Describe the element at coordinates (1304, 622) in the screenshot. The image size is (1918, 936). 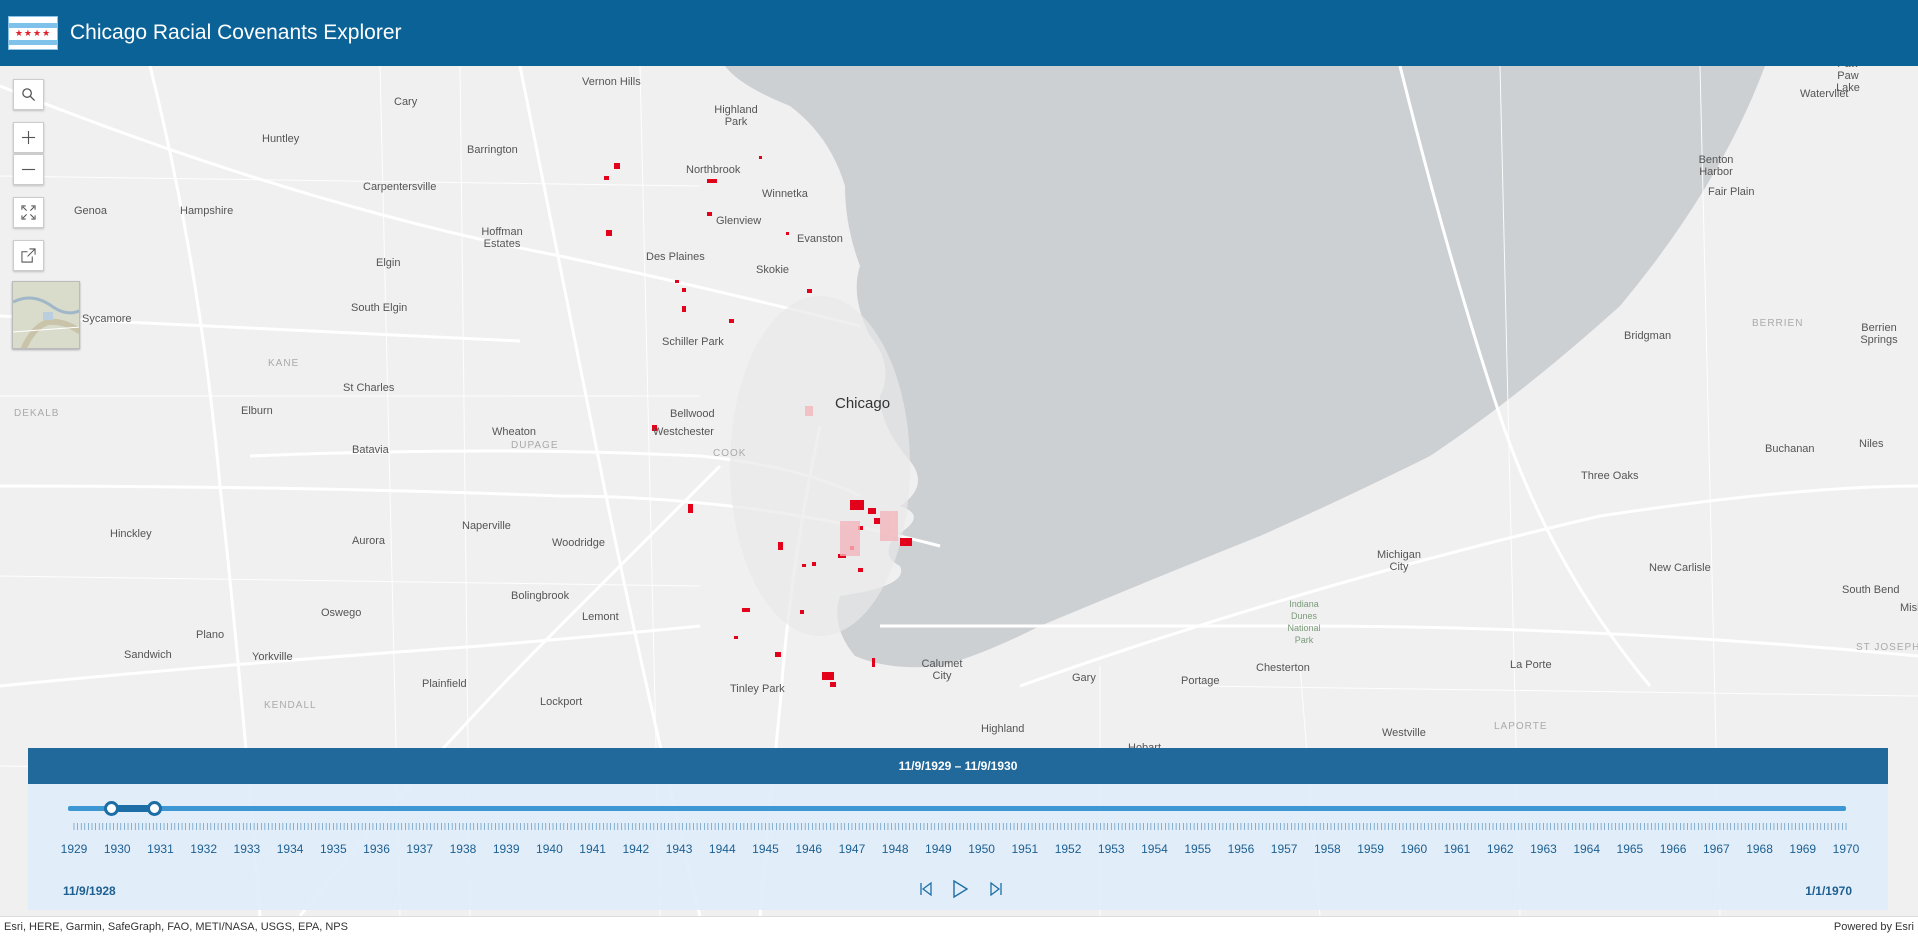
I see `map-label: Indiana Dunes National Park` at that location.